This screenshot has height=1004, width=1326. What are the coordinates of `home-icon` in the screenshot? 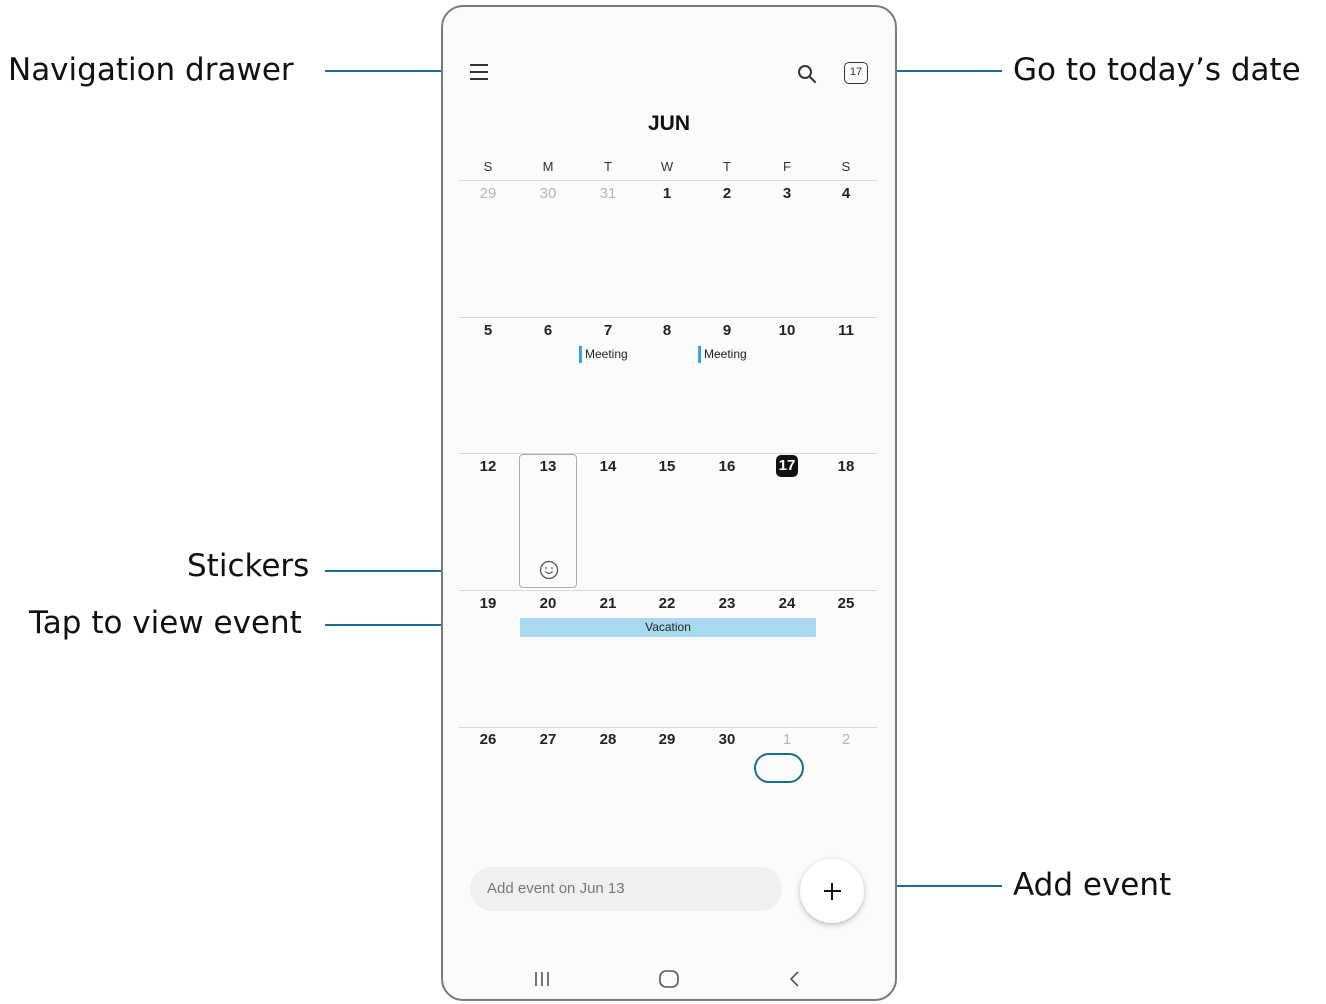 It's located at (669, 979).